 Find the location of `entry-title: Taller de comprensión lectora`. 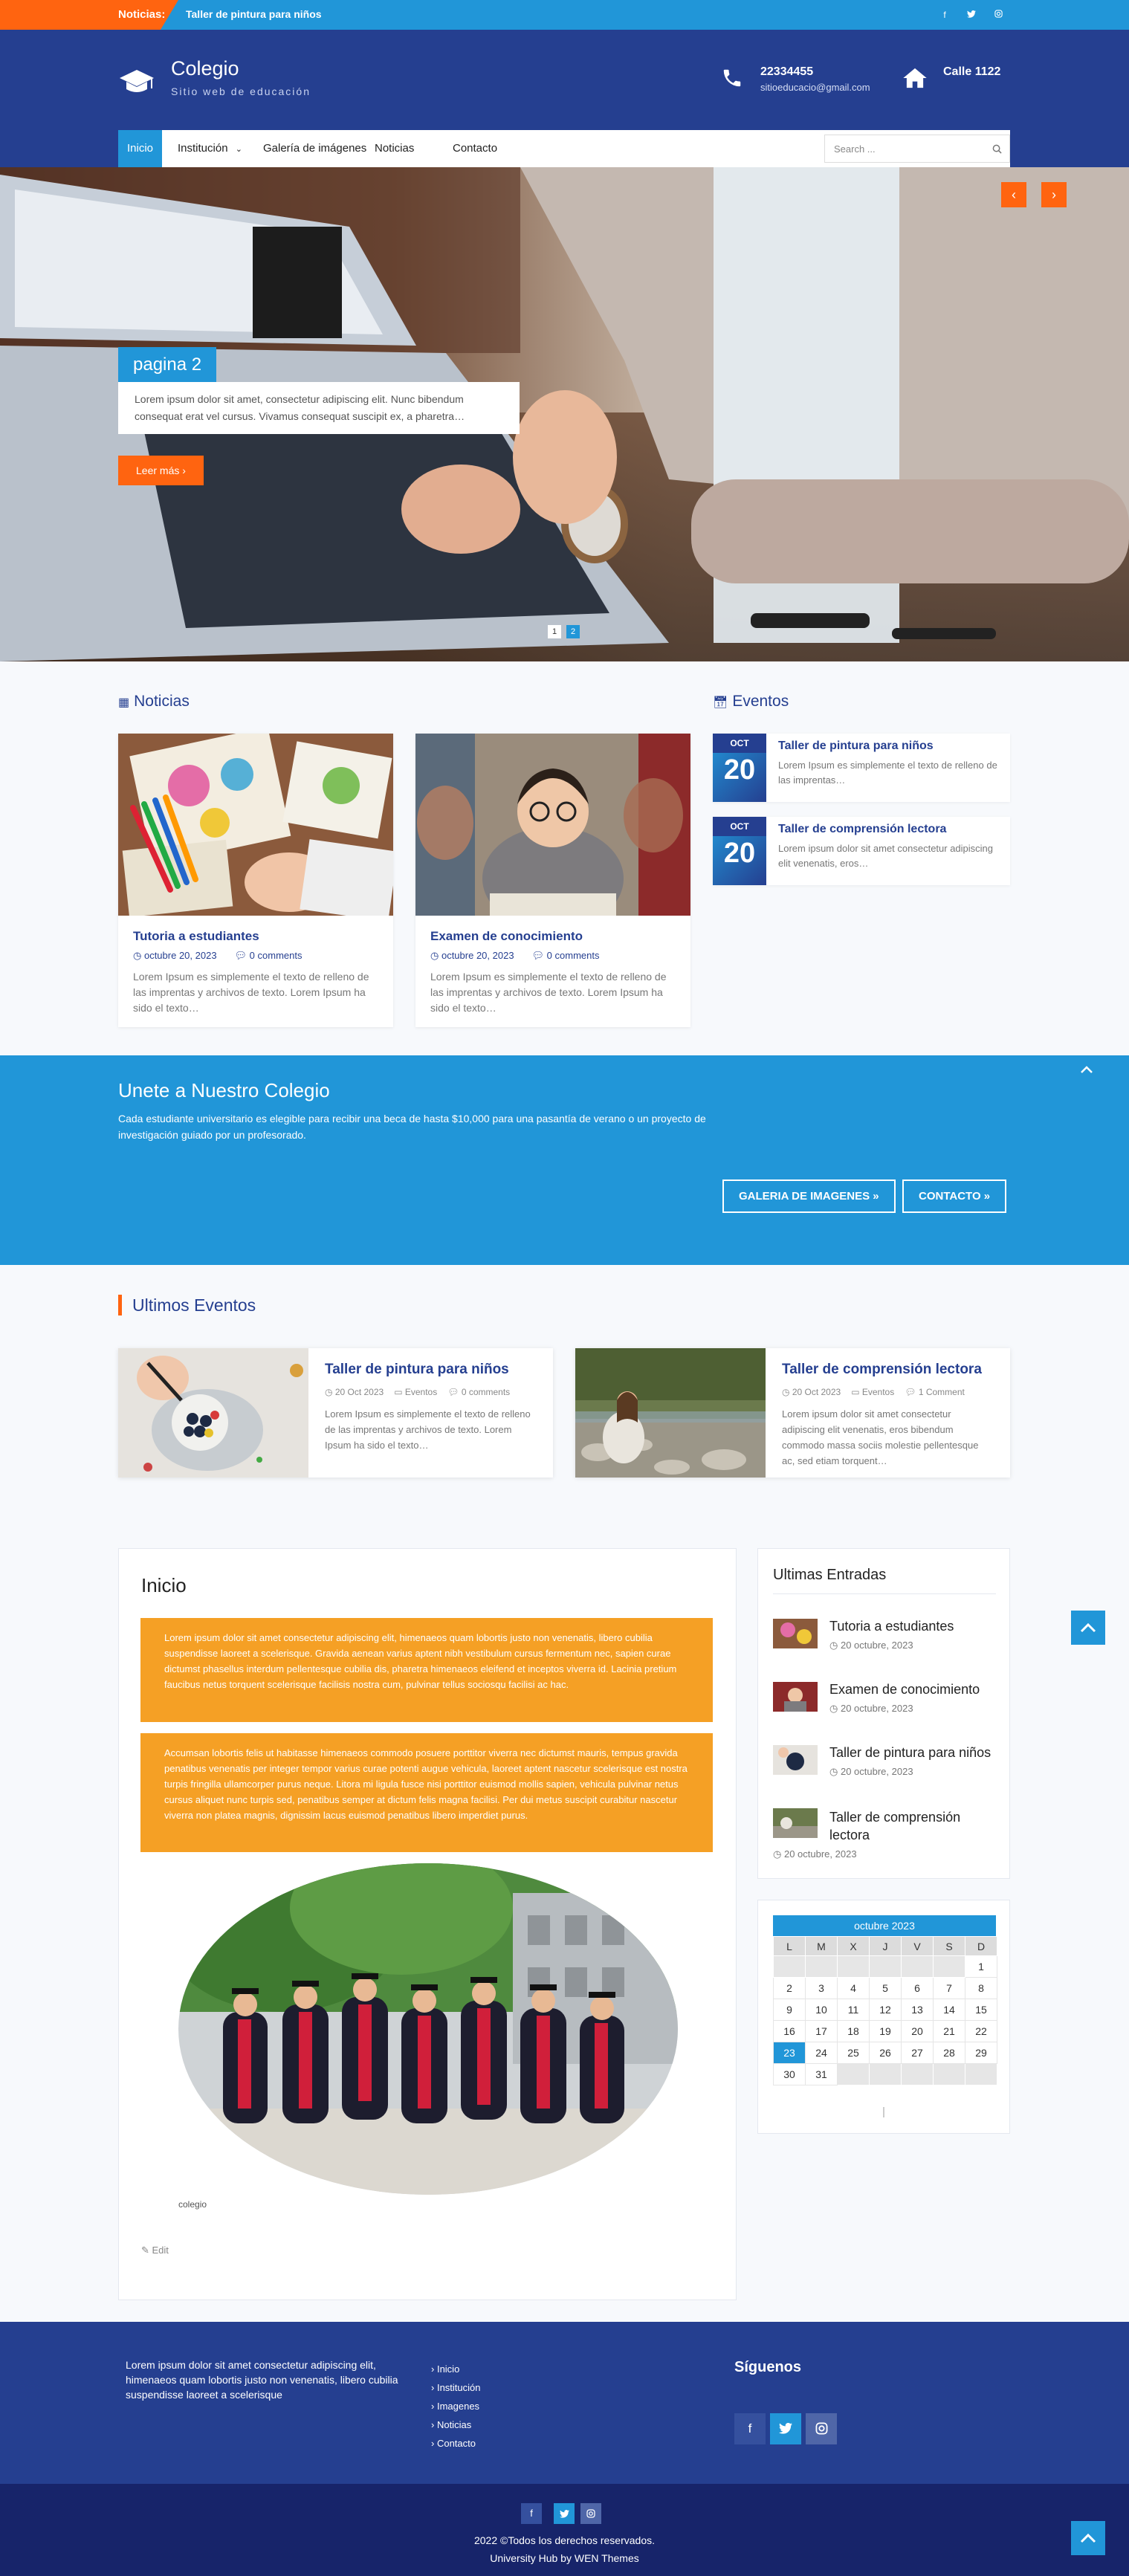

entry-title: Taller de comprensión lectora is located at coordinates (914, 1826).